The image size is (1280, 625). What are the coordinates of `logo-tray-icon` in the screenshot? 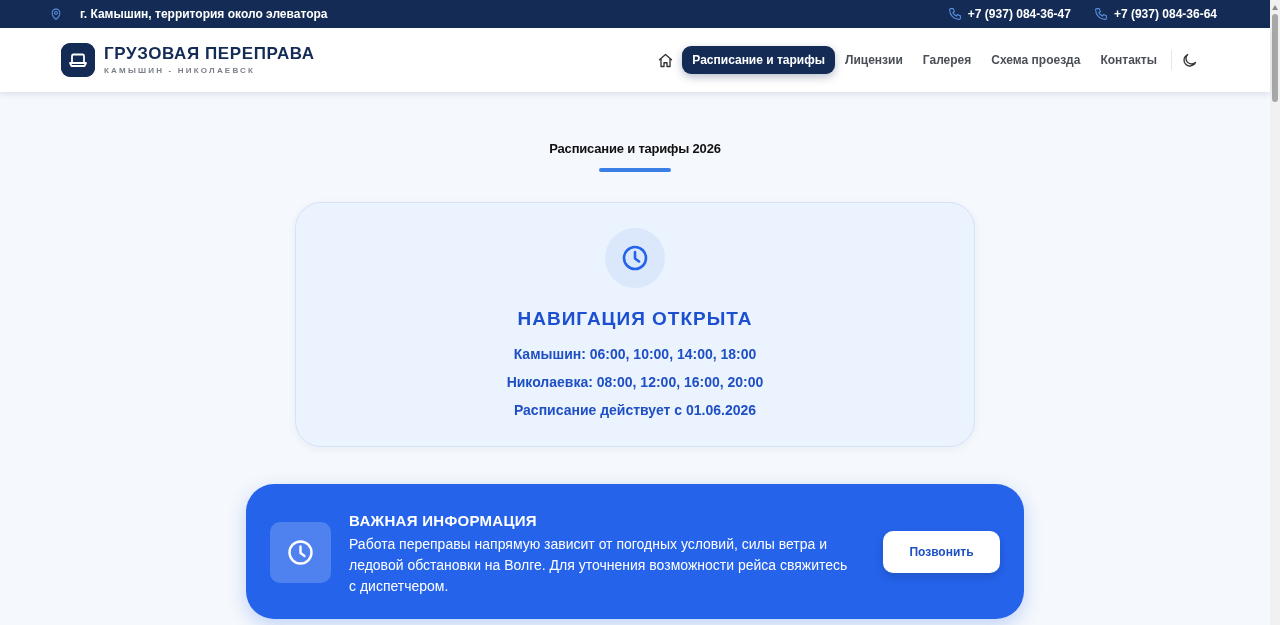 It's located at (78, 60).